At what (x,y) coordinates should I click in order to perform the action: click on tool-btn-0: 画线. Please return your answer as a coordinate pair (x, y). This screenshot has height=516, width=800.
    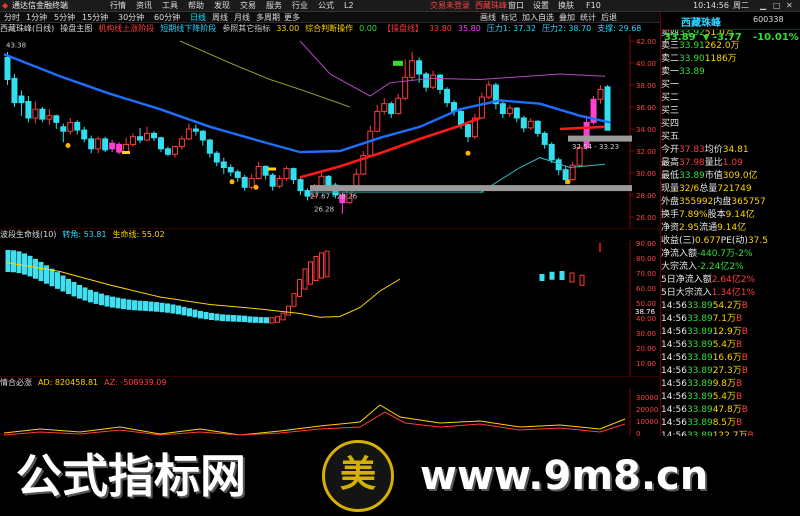
    Looking at the image, I should click on (488, 17).